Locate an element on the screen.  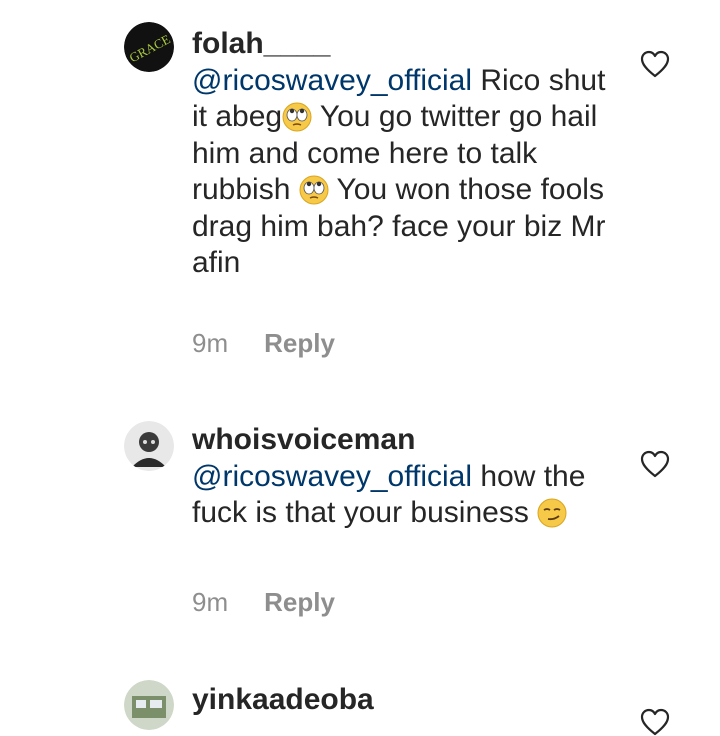
username: yinkaadeoba is located at coordinates (283, 699).